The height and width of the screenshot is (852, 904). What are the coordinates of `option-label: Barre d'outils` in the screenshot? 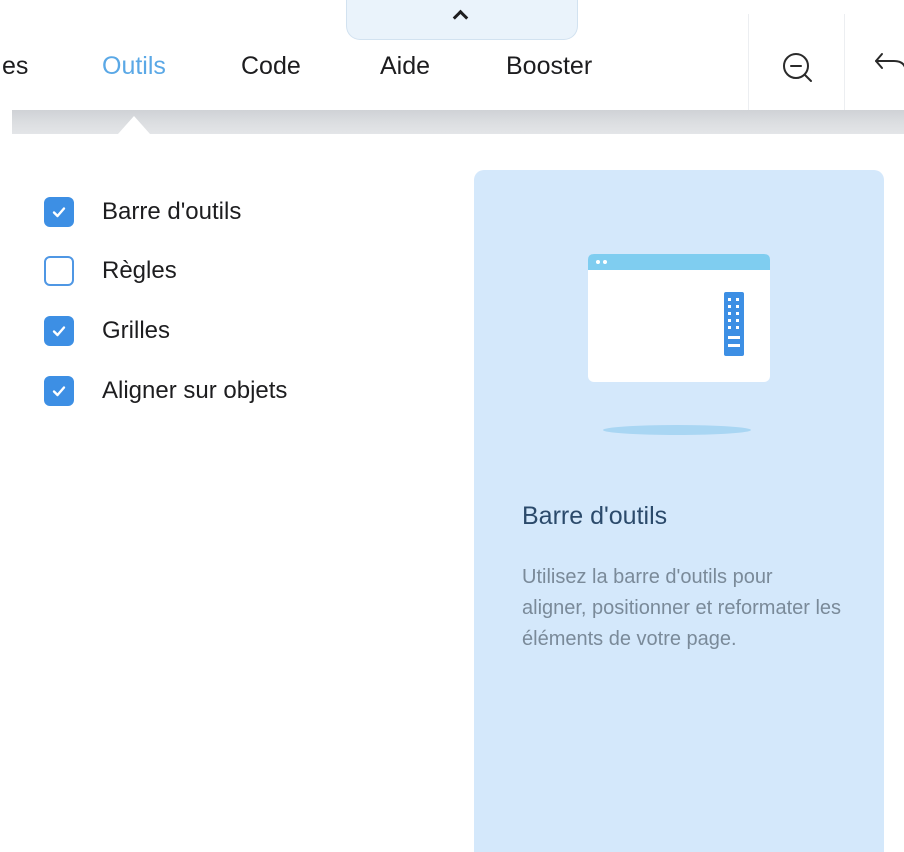 It's located at (172, 211).